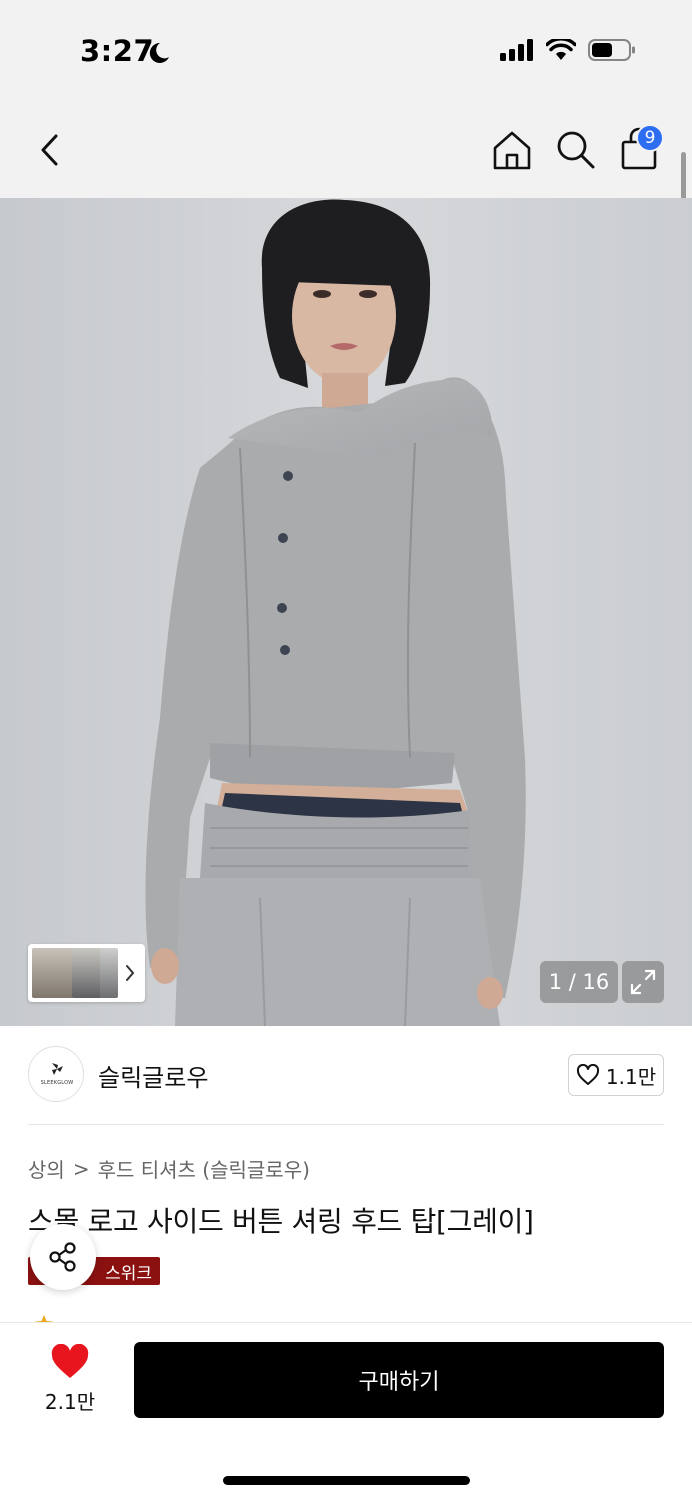  What do you see at coordinates (346, 50) in the screenshot?
I see `status-bar: 3:27` at bounding box center [346, 50].